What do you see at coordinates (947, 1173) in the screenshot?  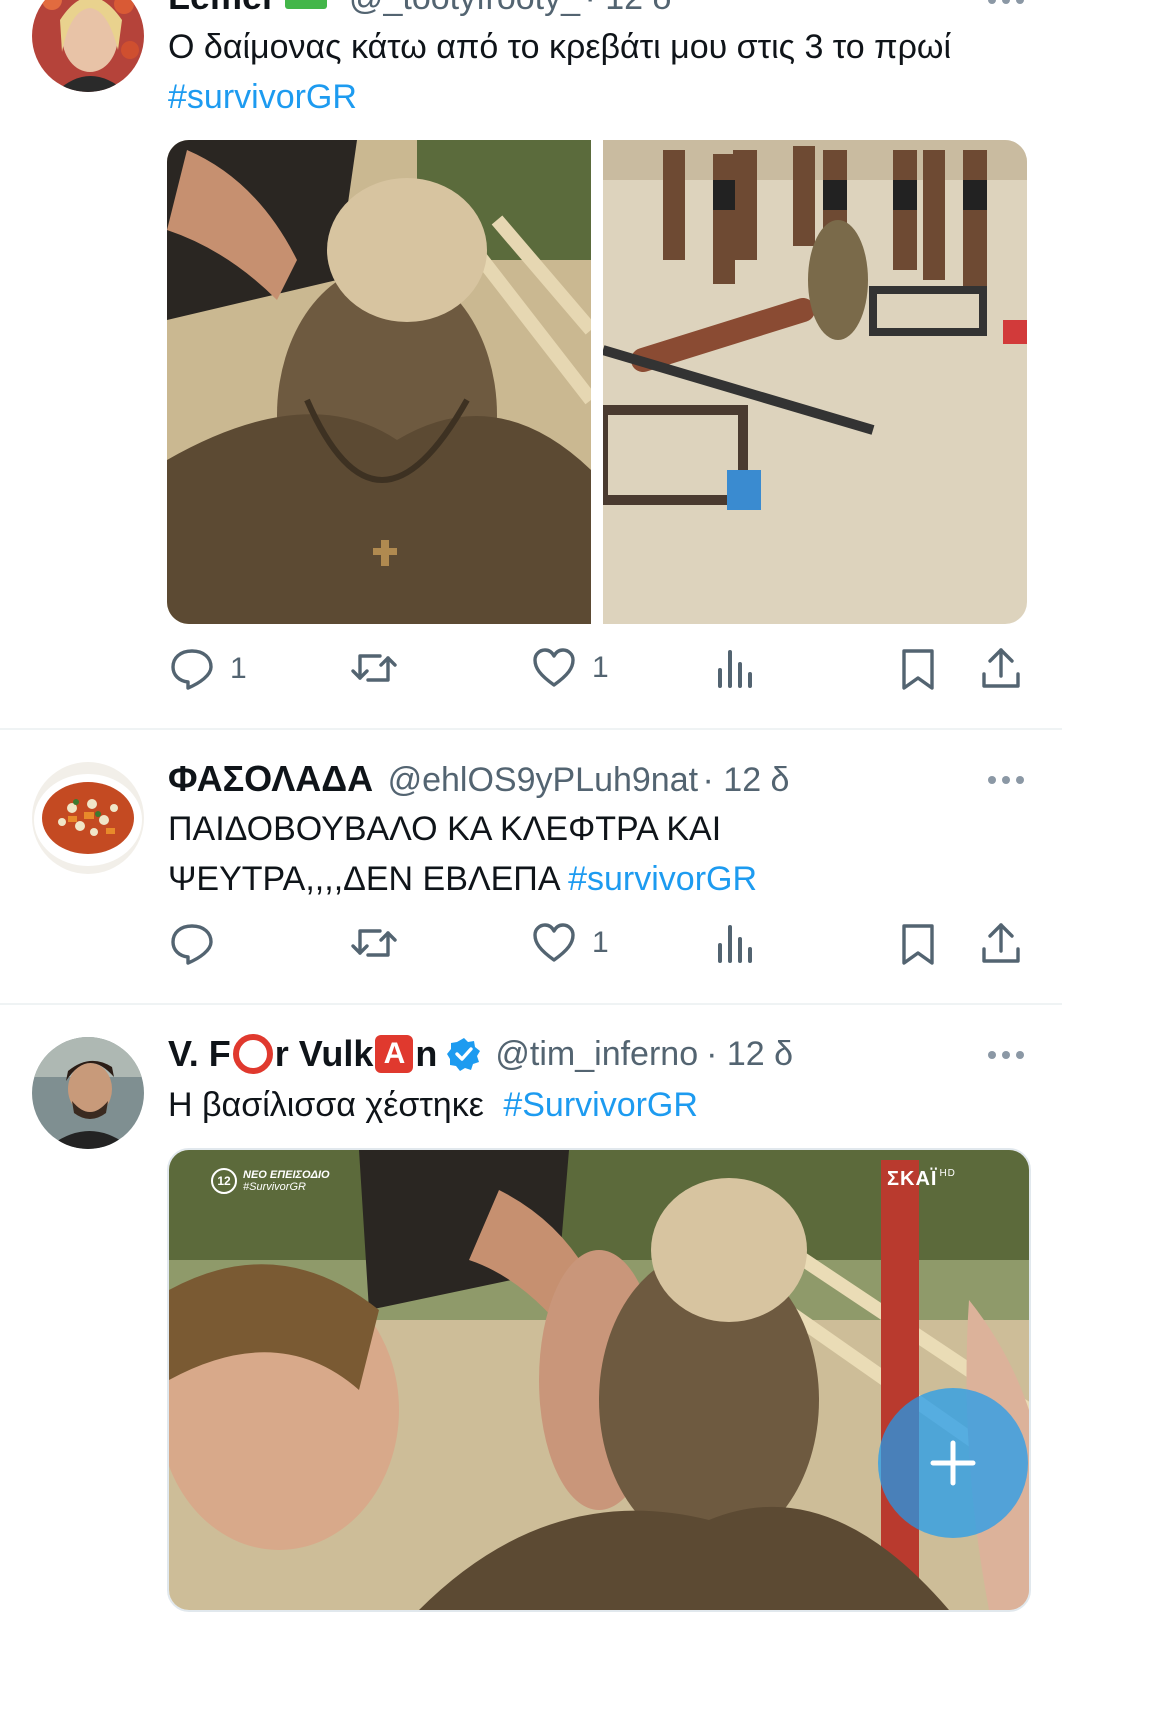 I see `channel-hd: HD` at bounding box center [947, 1173].